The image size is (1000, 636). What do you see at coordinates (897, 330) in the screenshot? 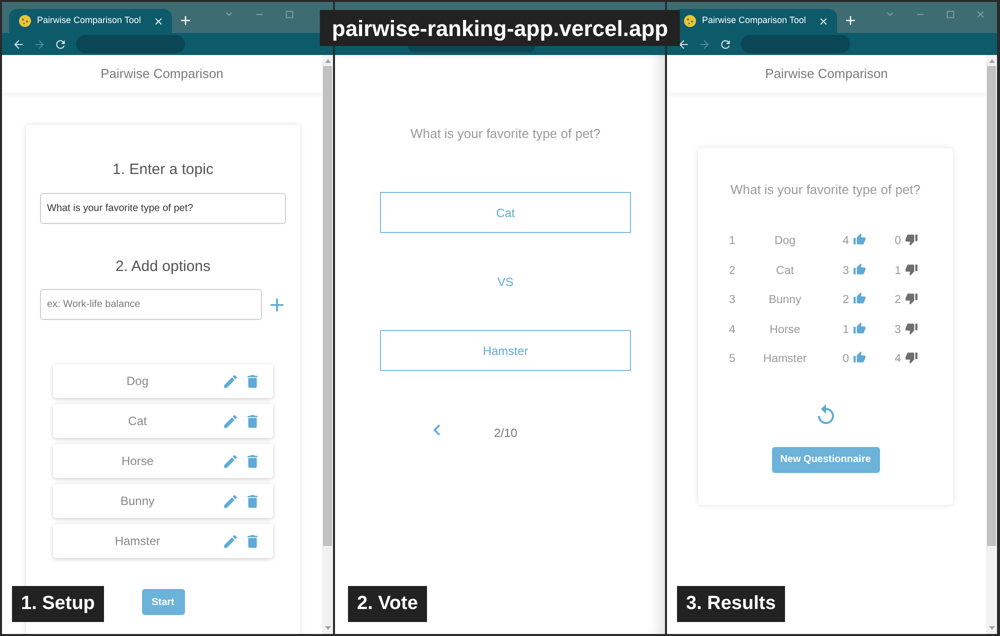
I see `downvote-count: 3` at bounding box center [897, 330].